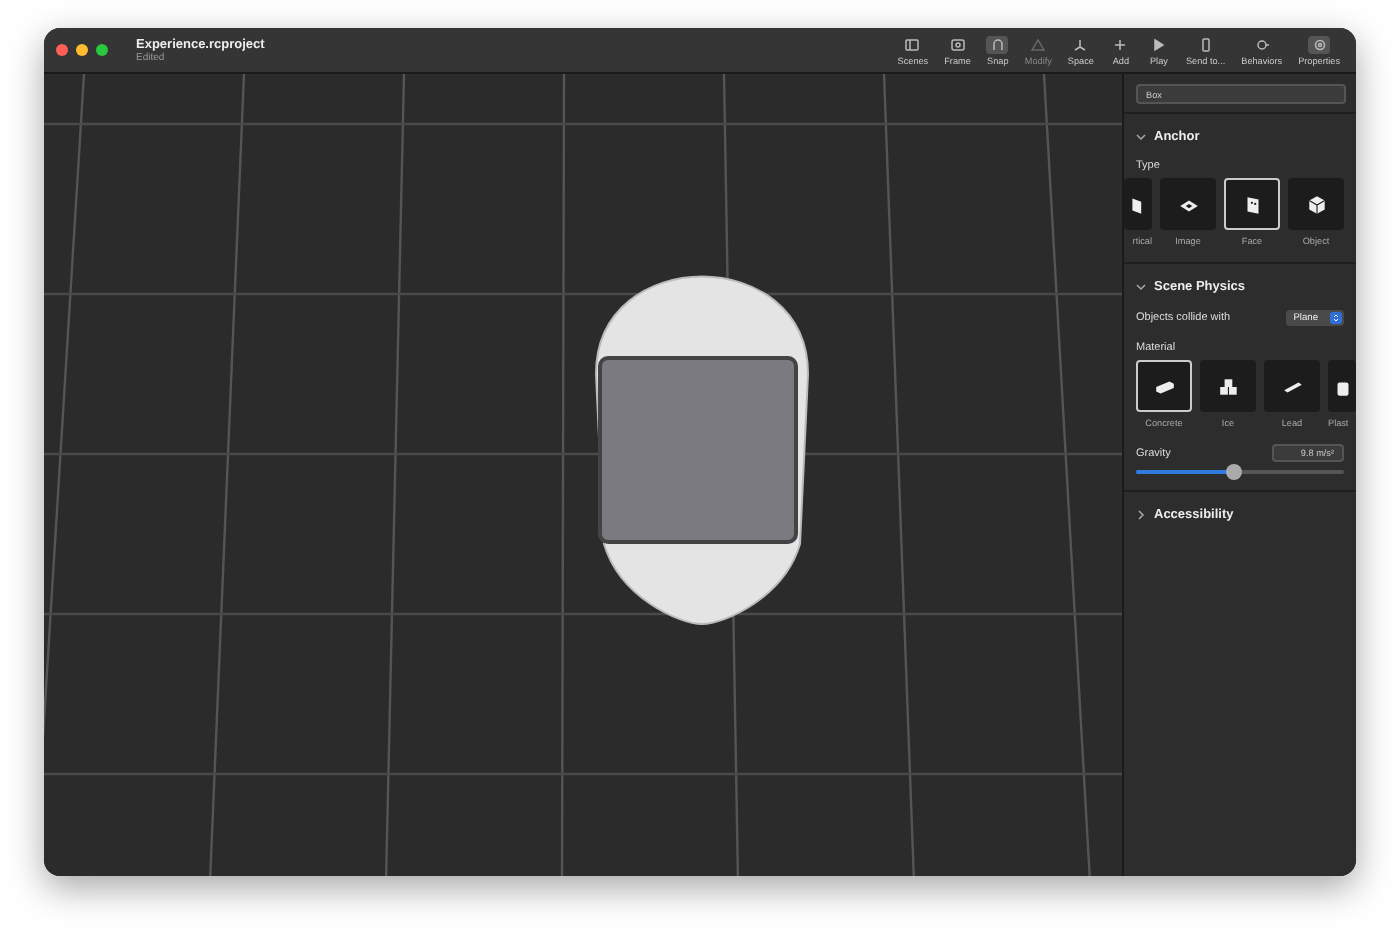 Image resolution: width=1400 pixels, height=936 pixels. I want to click on frame-icon, so click(957, 44).